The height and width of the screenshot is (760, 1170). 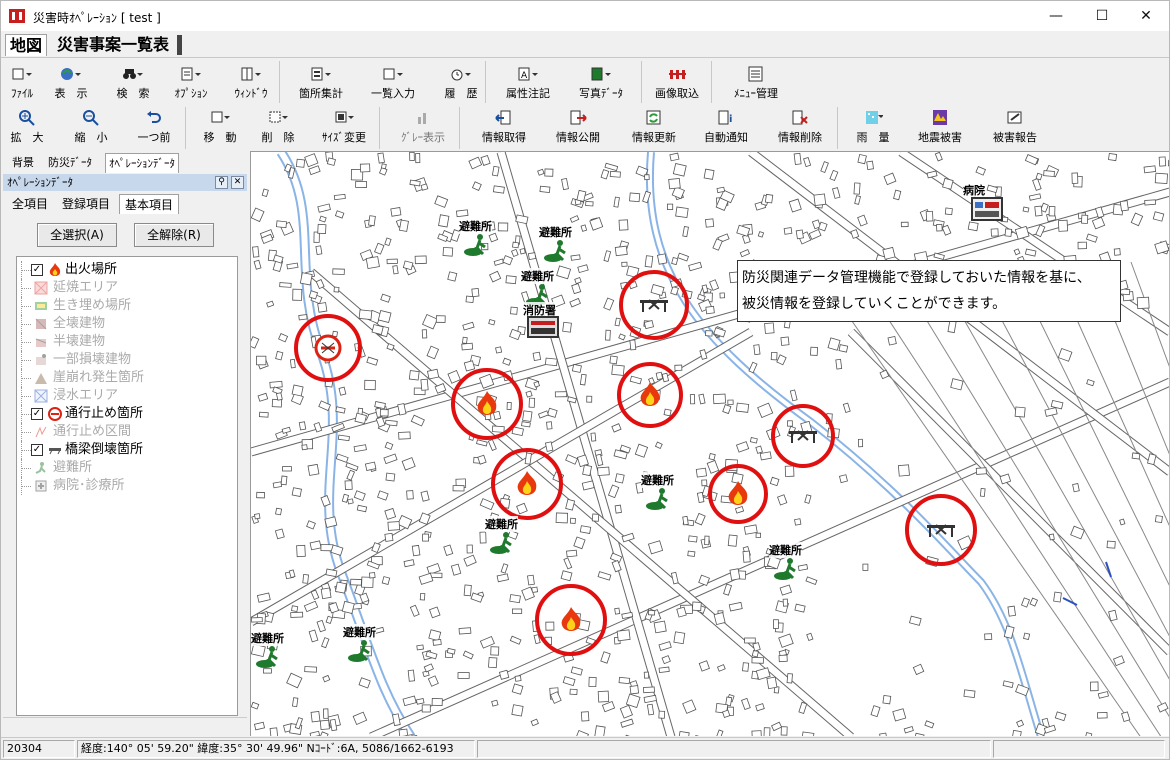 What do you see at coordinates (504, 127) in the screenshot?
I see `info-get-button: 情報取得` at bounding box center [504, 127].